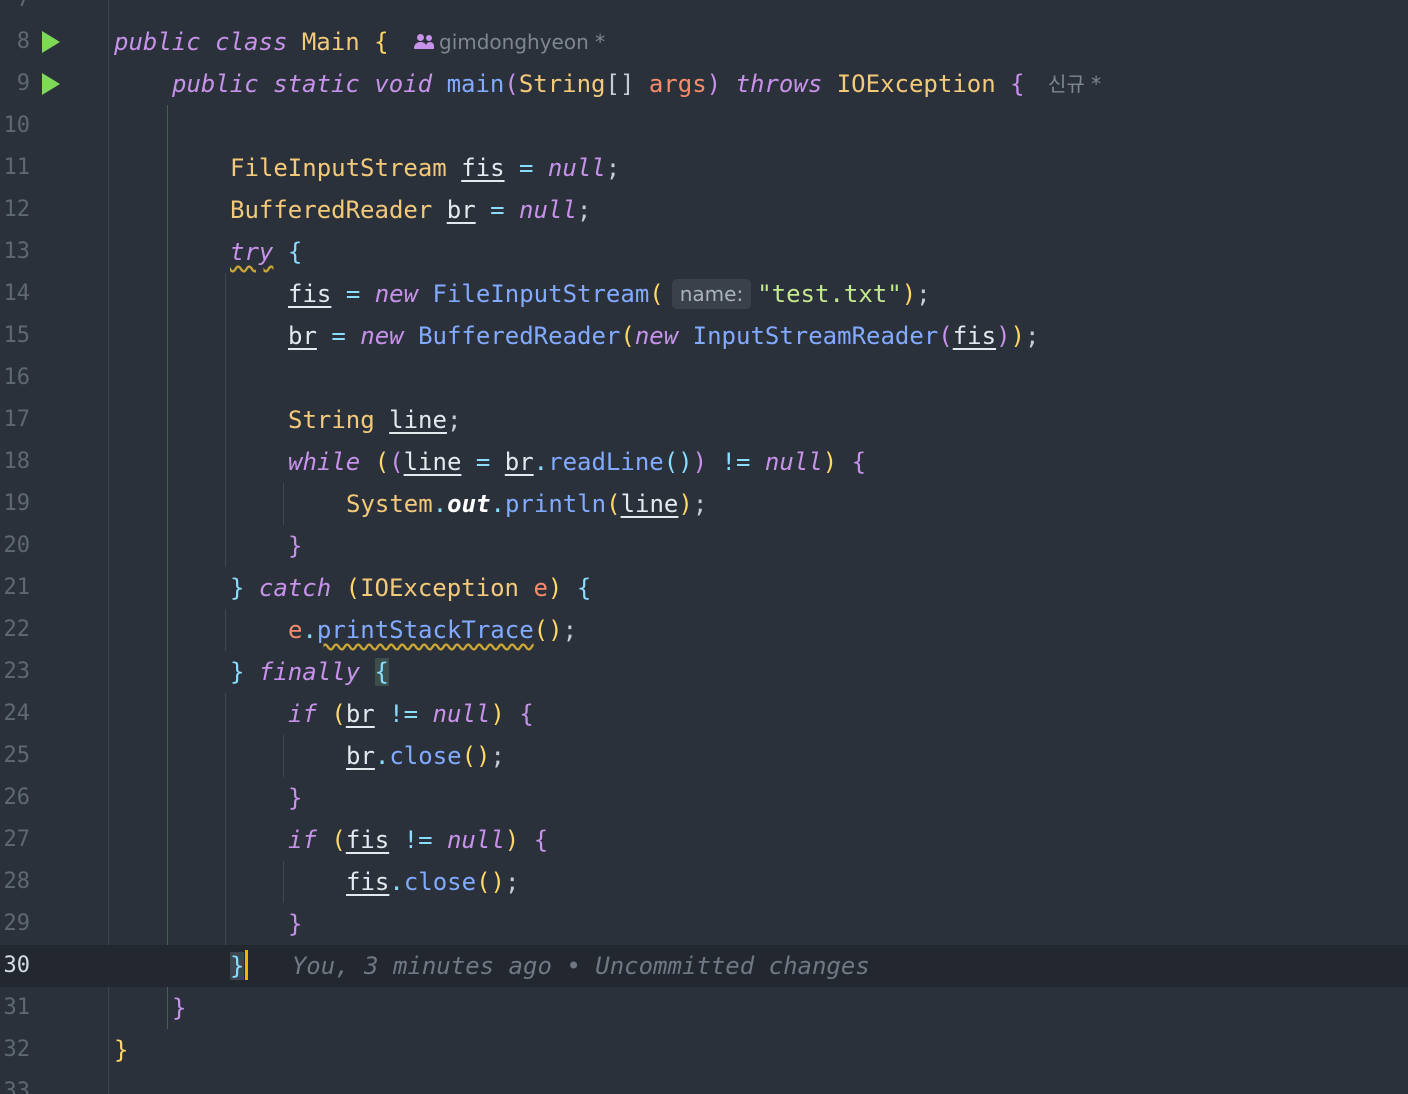 The width and height of the screenshot is (1408, 1094). What do you see at coordinates (17, 293) in the screenshot?
I see `line-number: 14` at bounding box center [17, 293].